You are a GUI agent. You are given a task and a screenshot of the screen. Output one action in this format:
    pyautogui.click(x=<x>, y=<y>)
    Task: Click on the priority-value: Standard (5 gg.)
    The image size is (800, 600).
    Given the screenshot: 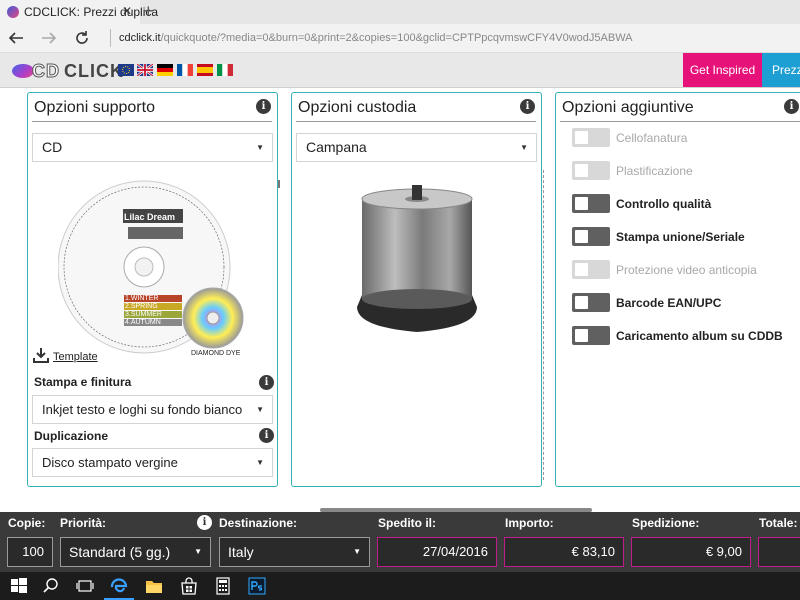 What is the action you would take?
    pyautogui.click(x=120, y=552)
    